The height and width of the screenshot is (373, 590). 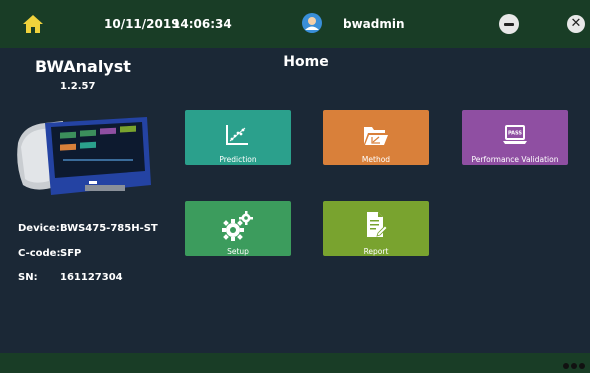 I want to click on scatter-chart-icon, so click(x=237, y=135).